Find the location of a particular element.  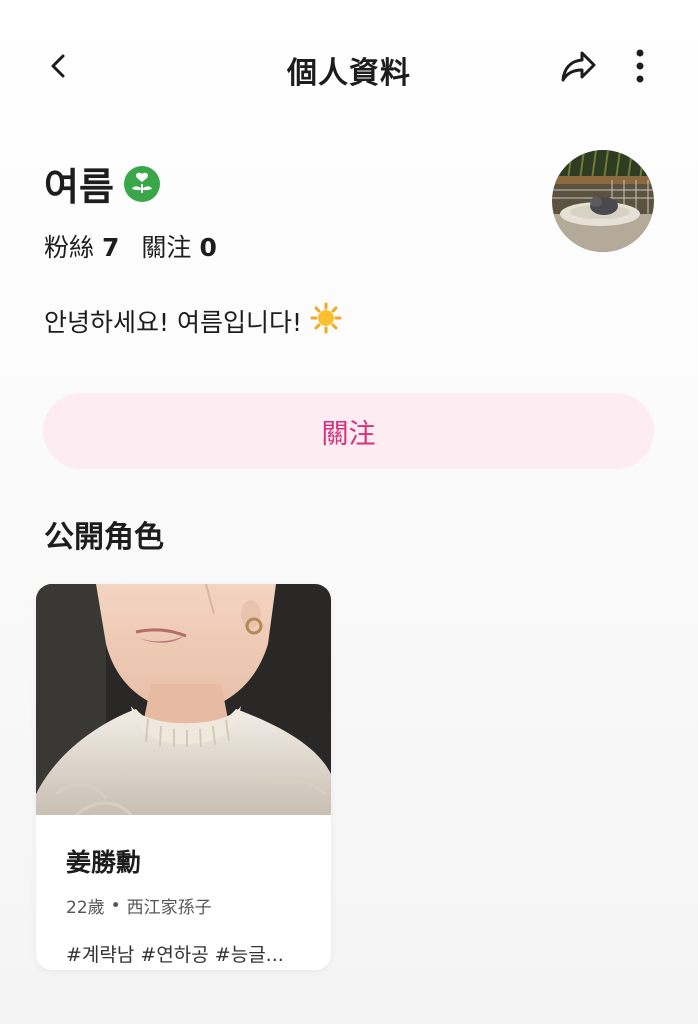

share-icon is located at coordinates (578, 66).